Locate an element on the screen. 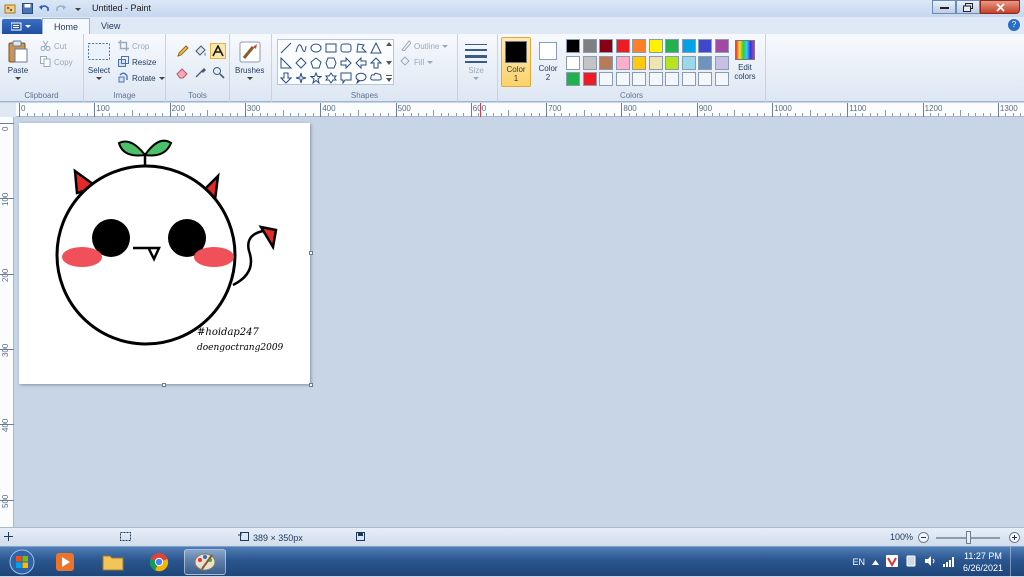 The width and height of the screenshot is (1024, 577). restore-button is located at coordinates (968, 7).